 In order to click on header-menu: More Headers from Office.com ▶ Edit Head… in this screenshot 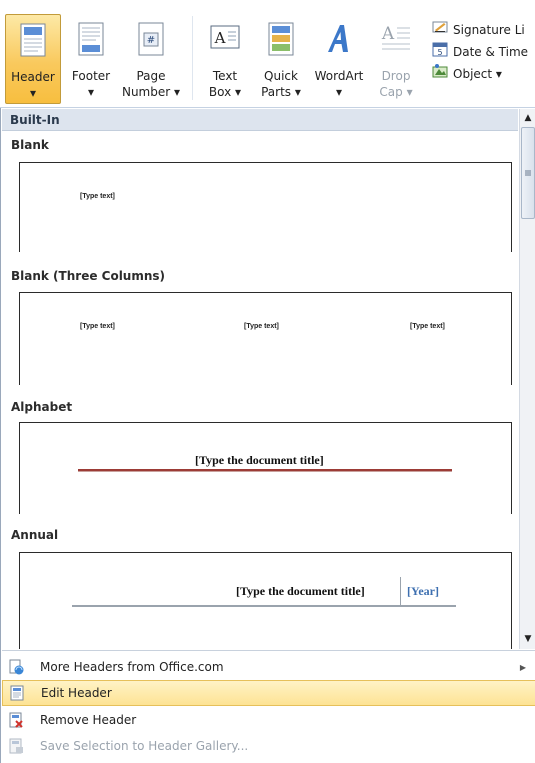, I will do `click(268, 706)`.